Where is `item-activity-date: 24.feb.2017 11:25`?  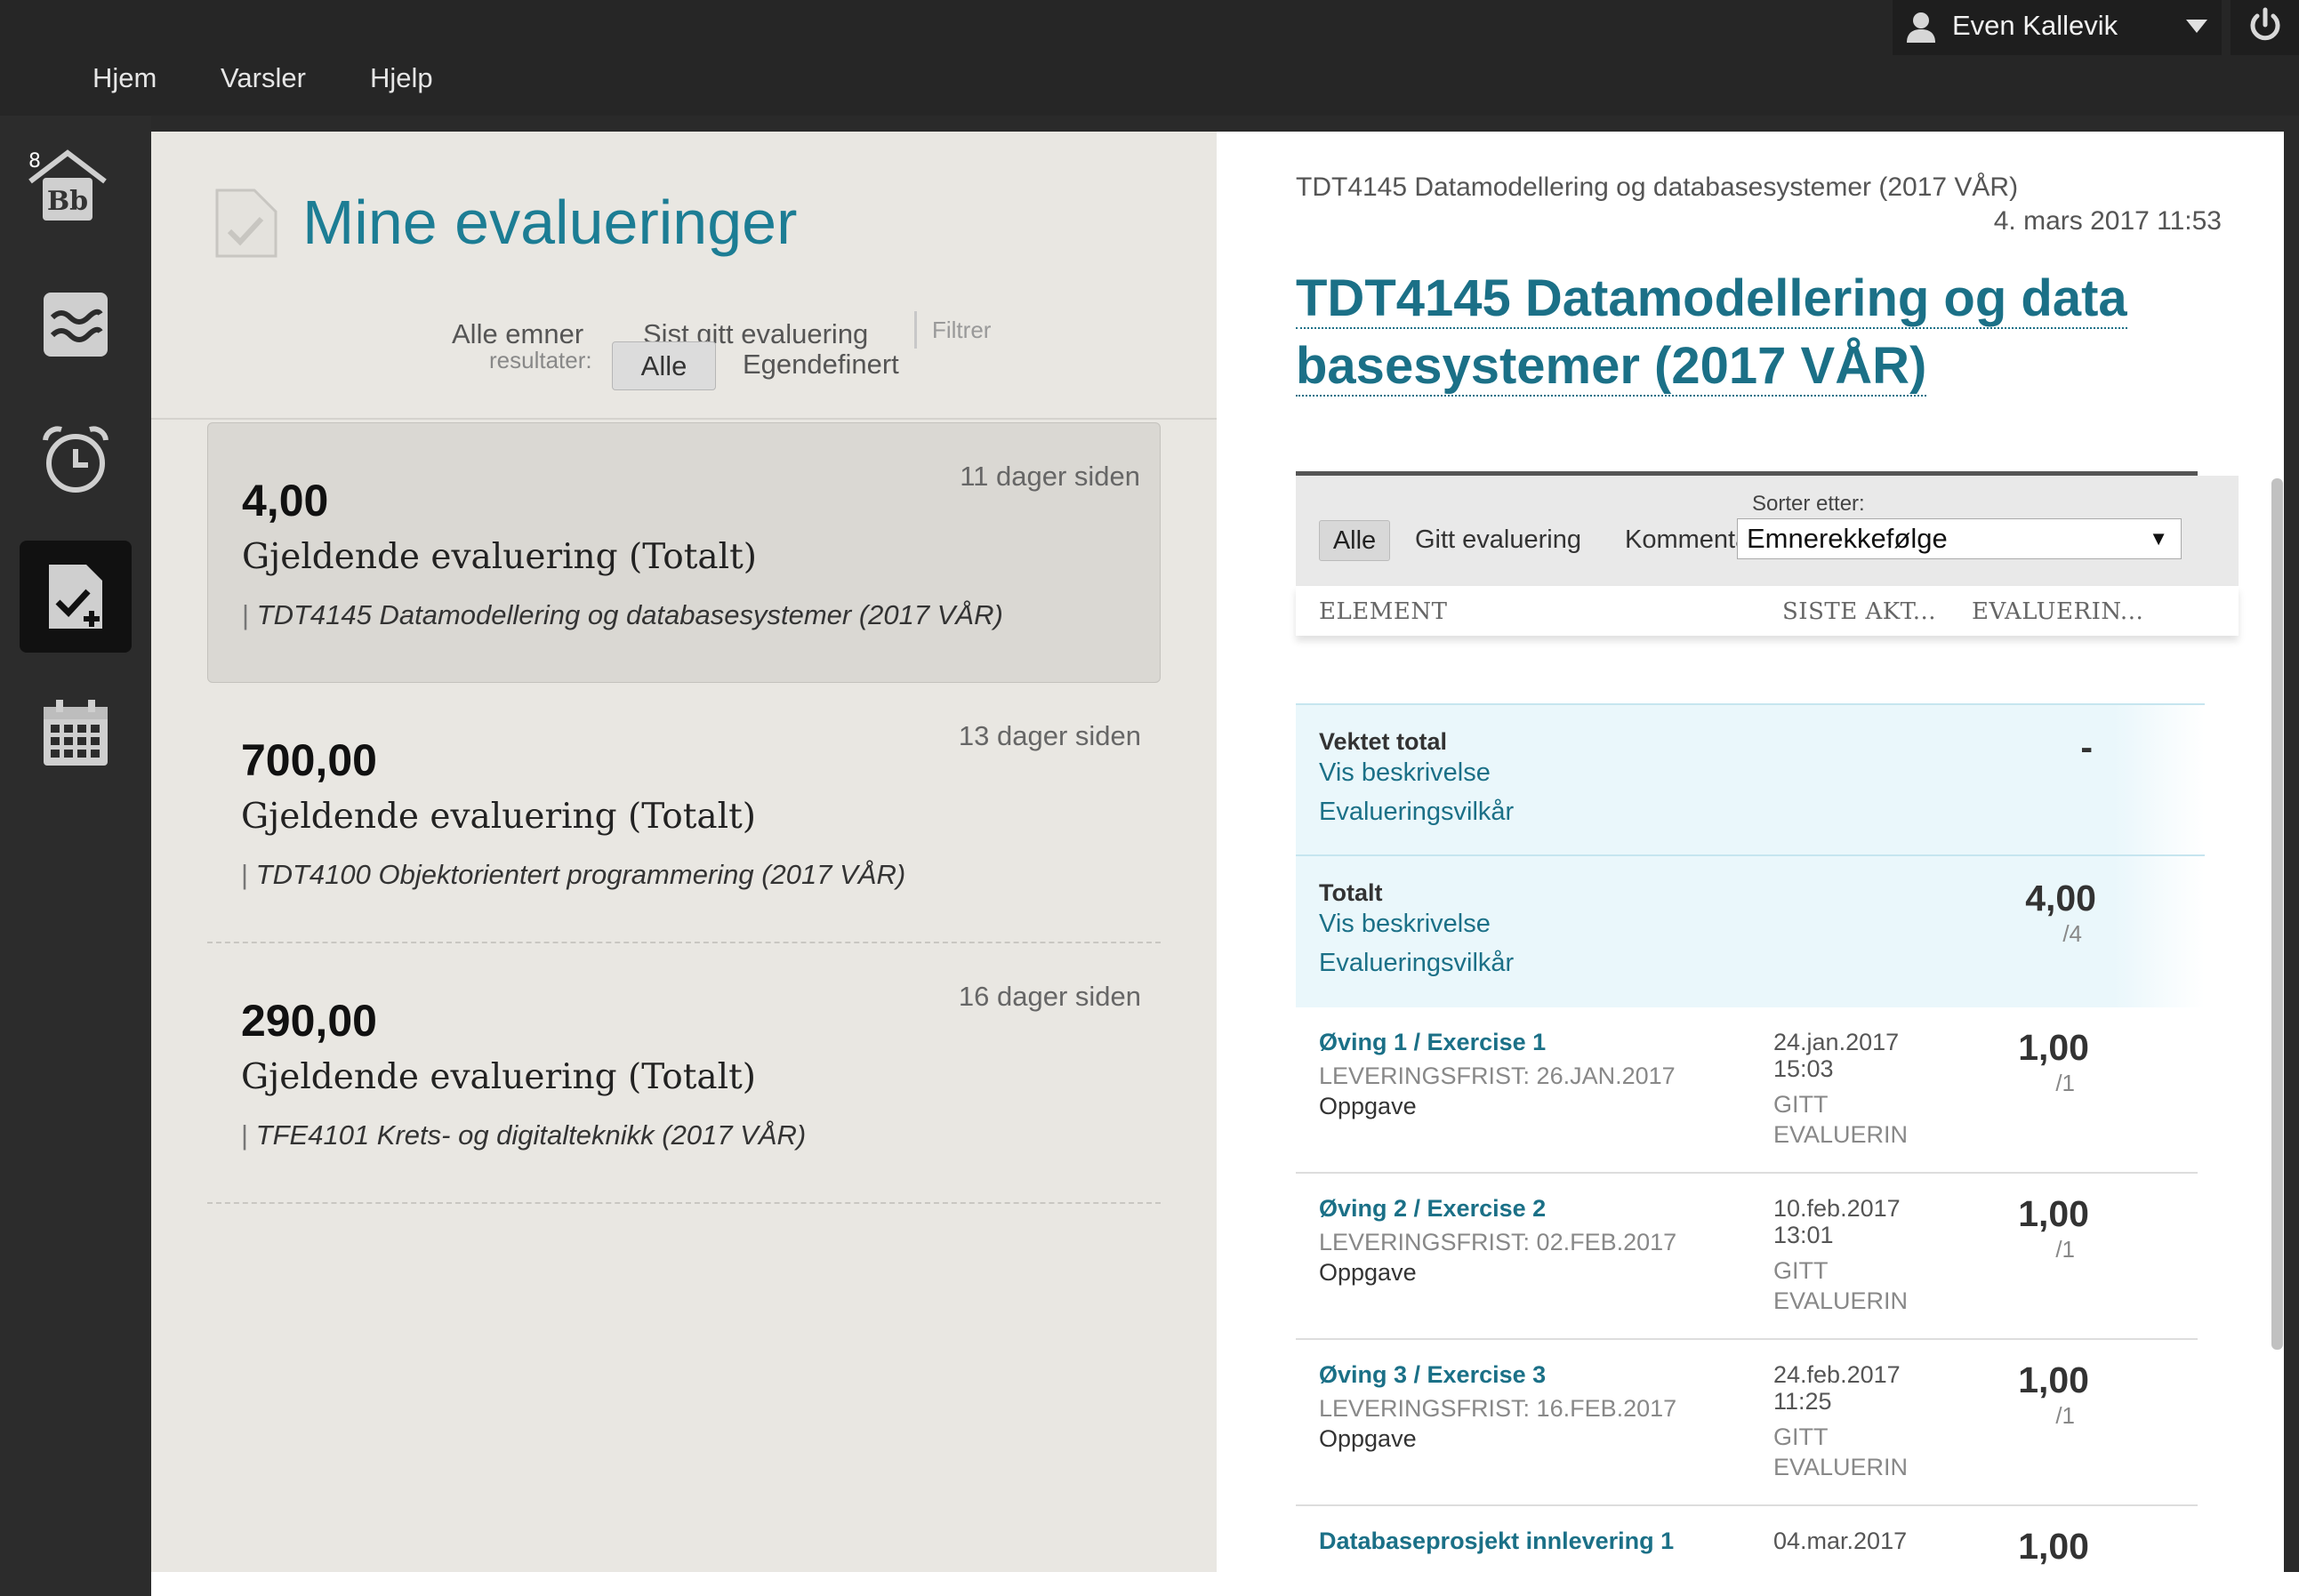 item-activity-date: 24.feb.2017 11:25 is located at coordinates (1837, 1388).